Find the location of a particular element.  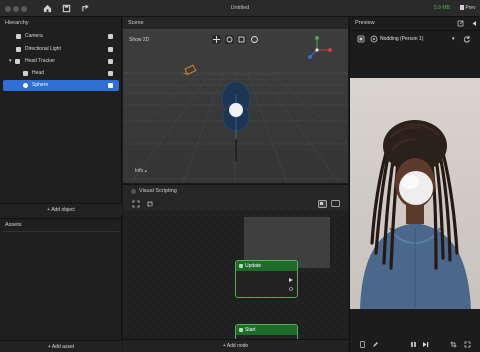

move-tool-button is located at coordinates (216, 39).